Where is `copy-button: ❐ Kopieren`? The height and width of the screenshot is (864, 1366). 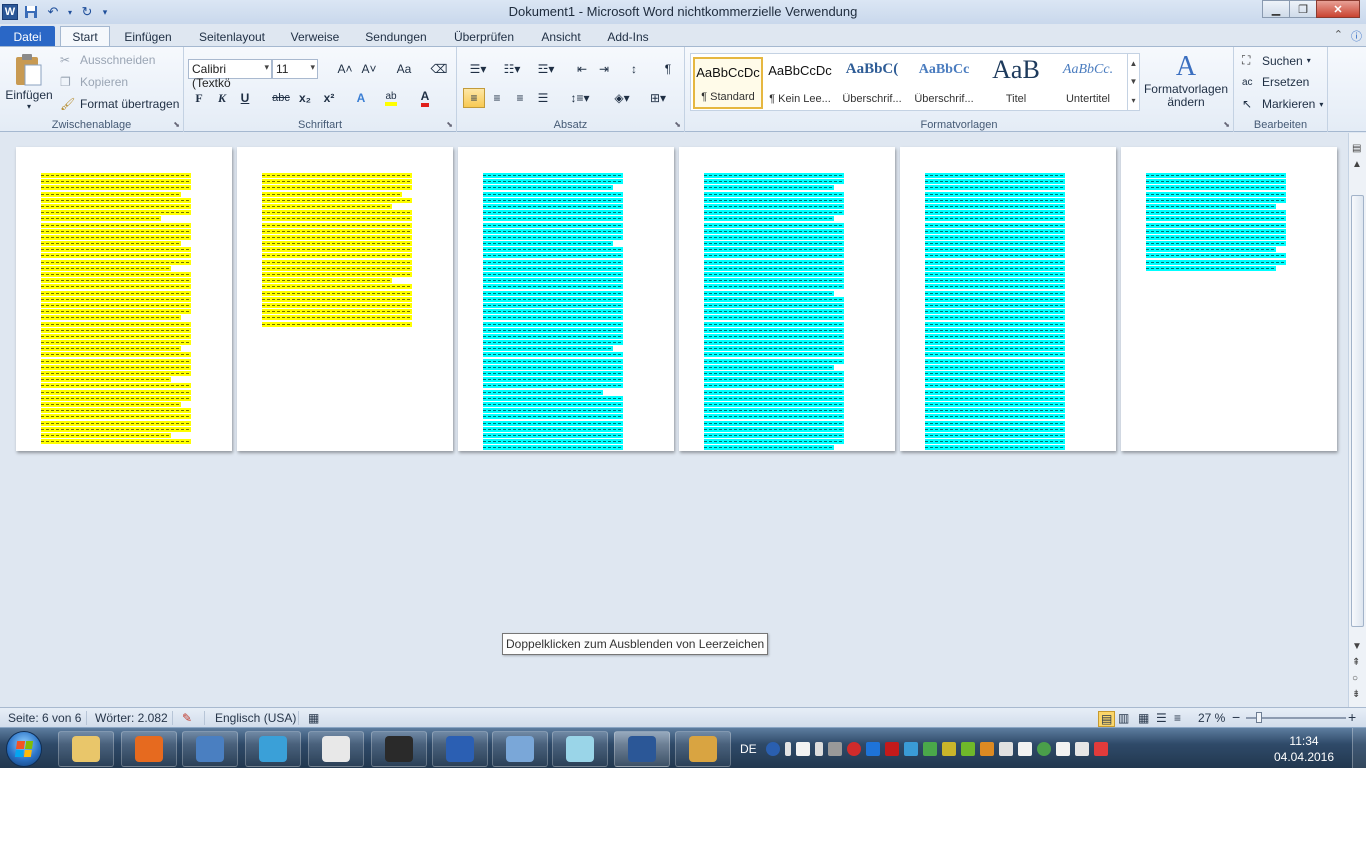 copy-button: ❐ Kopieren is located at coordinates (94, 82).